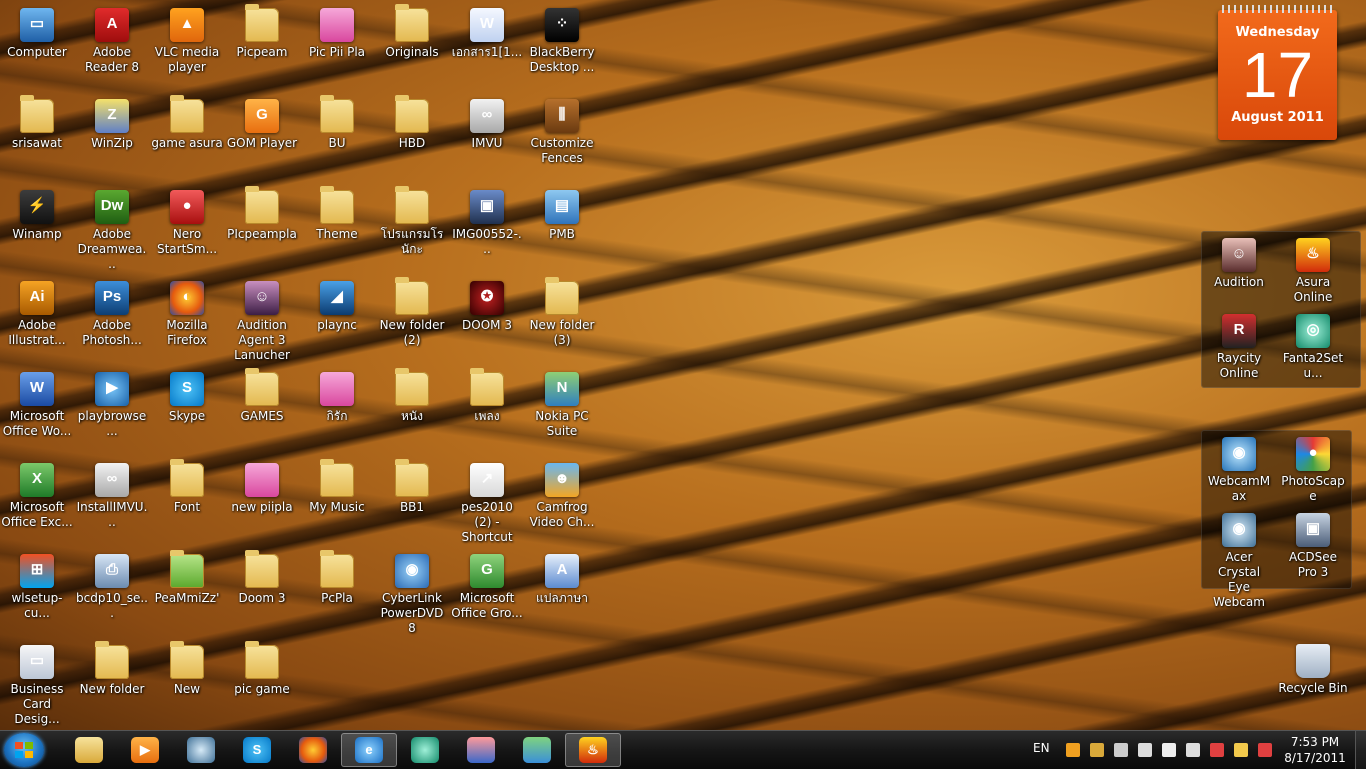 This screenshot has width=1366, height=769. Describe the element at coordinates (412, 221) in the screenshot. I see `desktop-icon-: โปรแกรมโรนักะ` at that location.